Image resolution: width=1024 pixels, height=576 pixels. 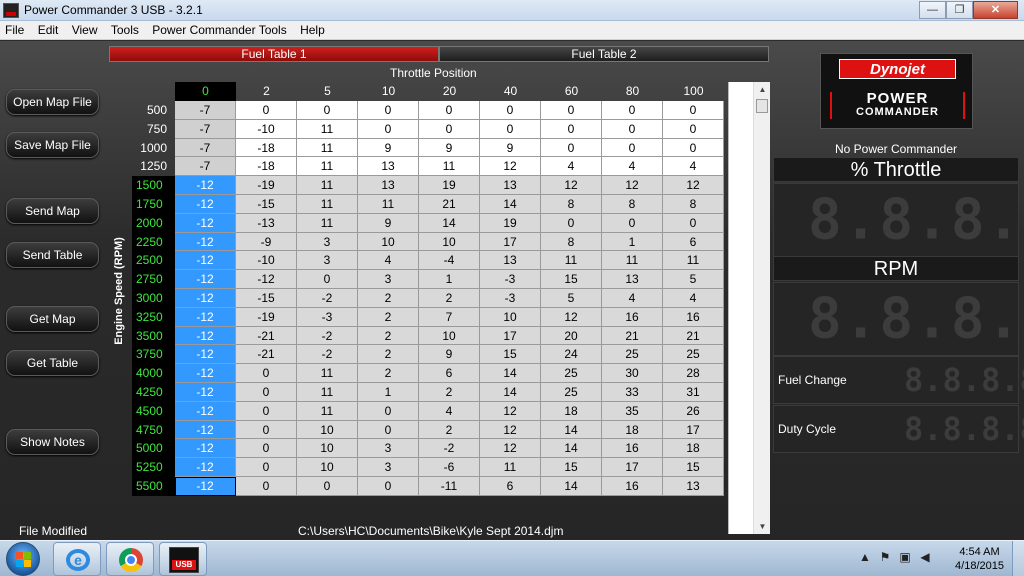 I want to click on tab-fuel-table-1: Fuel Table 1, so click(x=274, y=54).